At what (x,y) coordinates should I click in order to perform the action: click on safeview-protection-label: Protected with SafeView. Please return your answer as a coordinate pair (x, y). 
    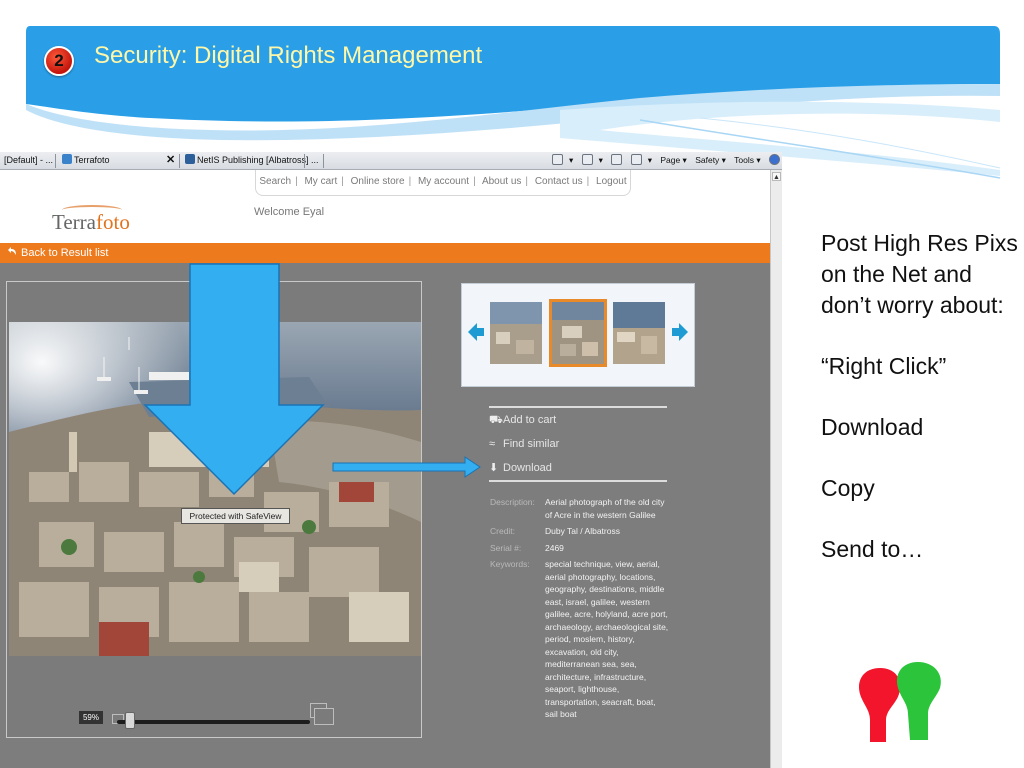
    Looking at the image, I should click on (235, 516).